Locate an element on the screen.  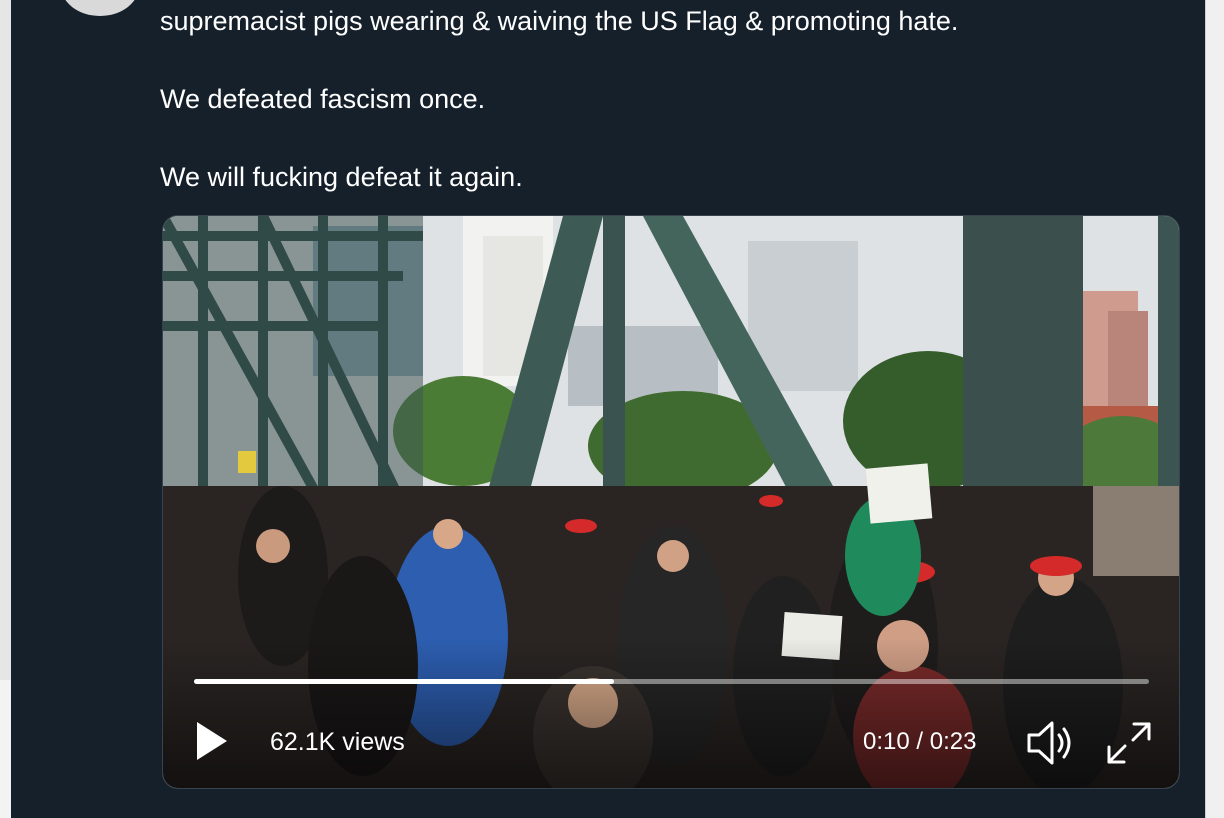
play-button is located at coordinates (212, 741).